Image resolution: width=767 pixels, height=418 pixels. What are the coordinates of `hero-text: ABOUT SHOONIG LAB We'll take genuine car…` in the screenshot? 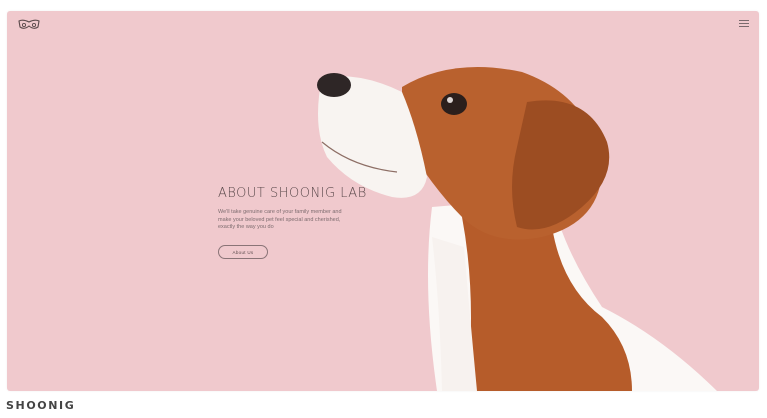 It's located at (303, 209).